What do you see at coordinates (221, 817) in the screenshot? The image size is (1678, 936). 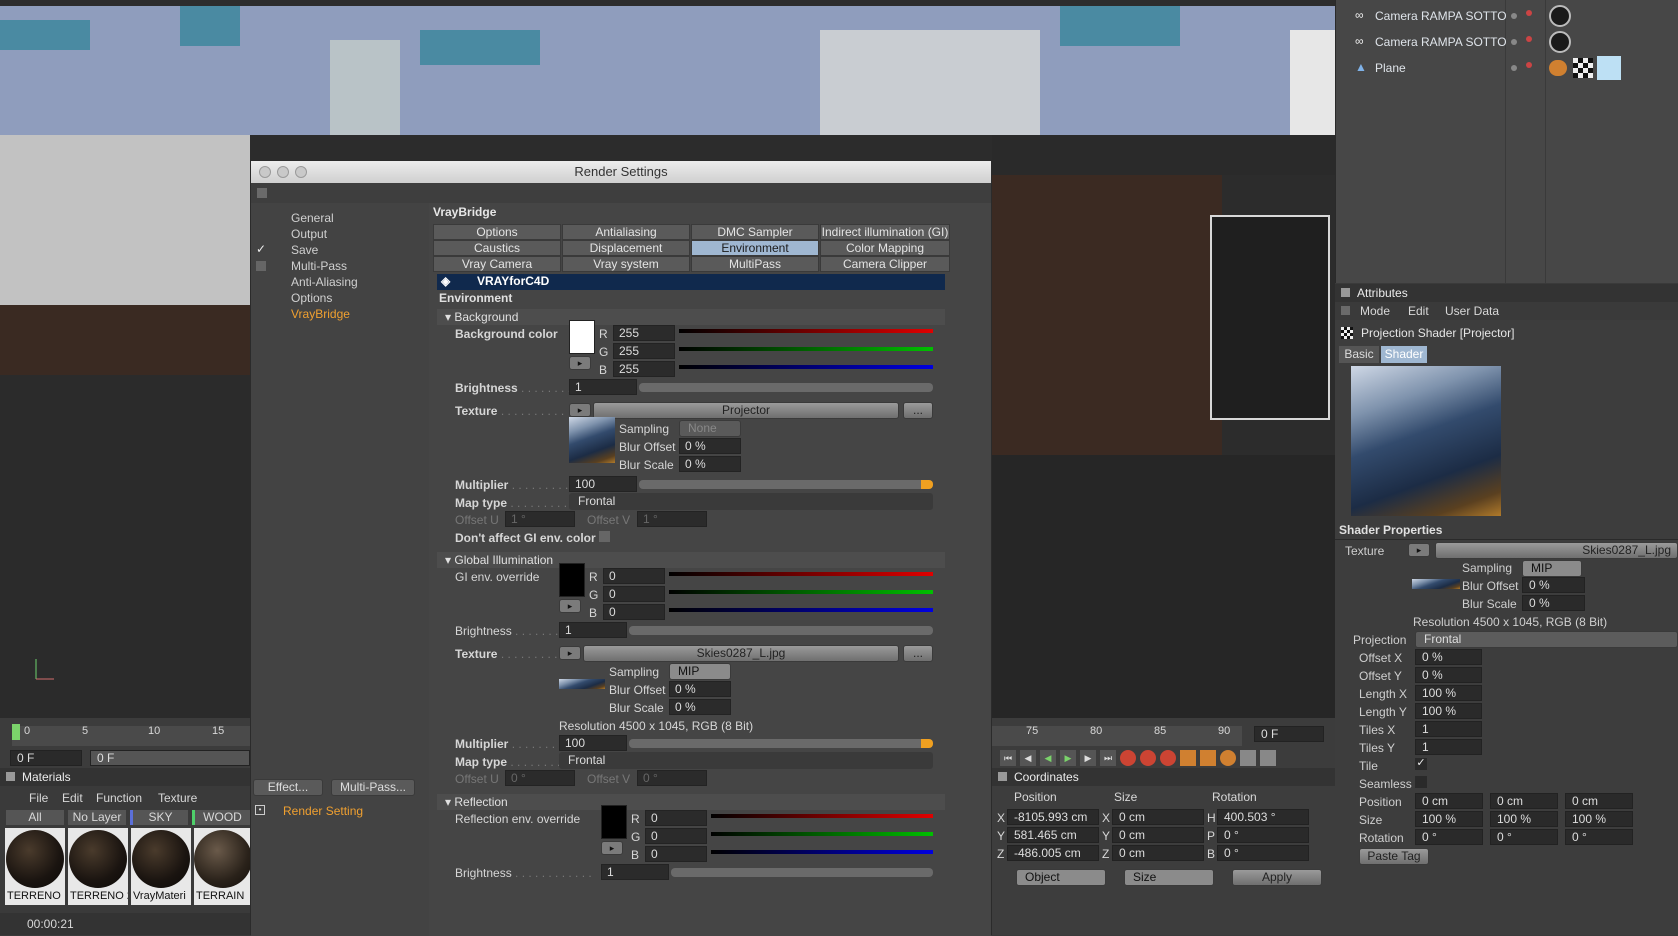 I see `filter-wood: WOOD` at bounding box center [221, 817].